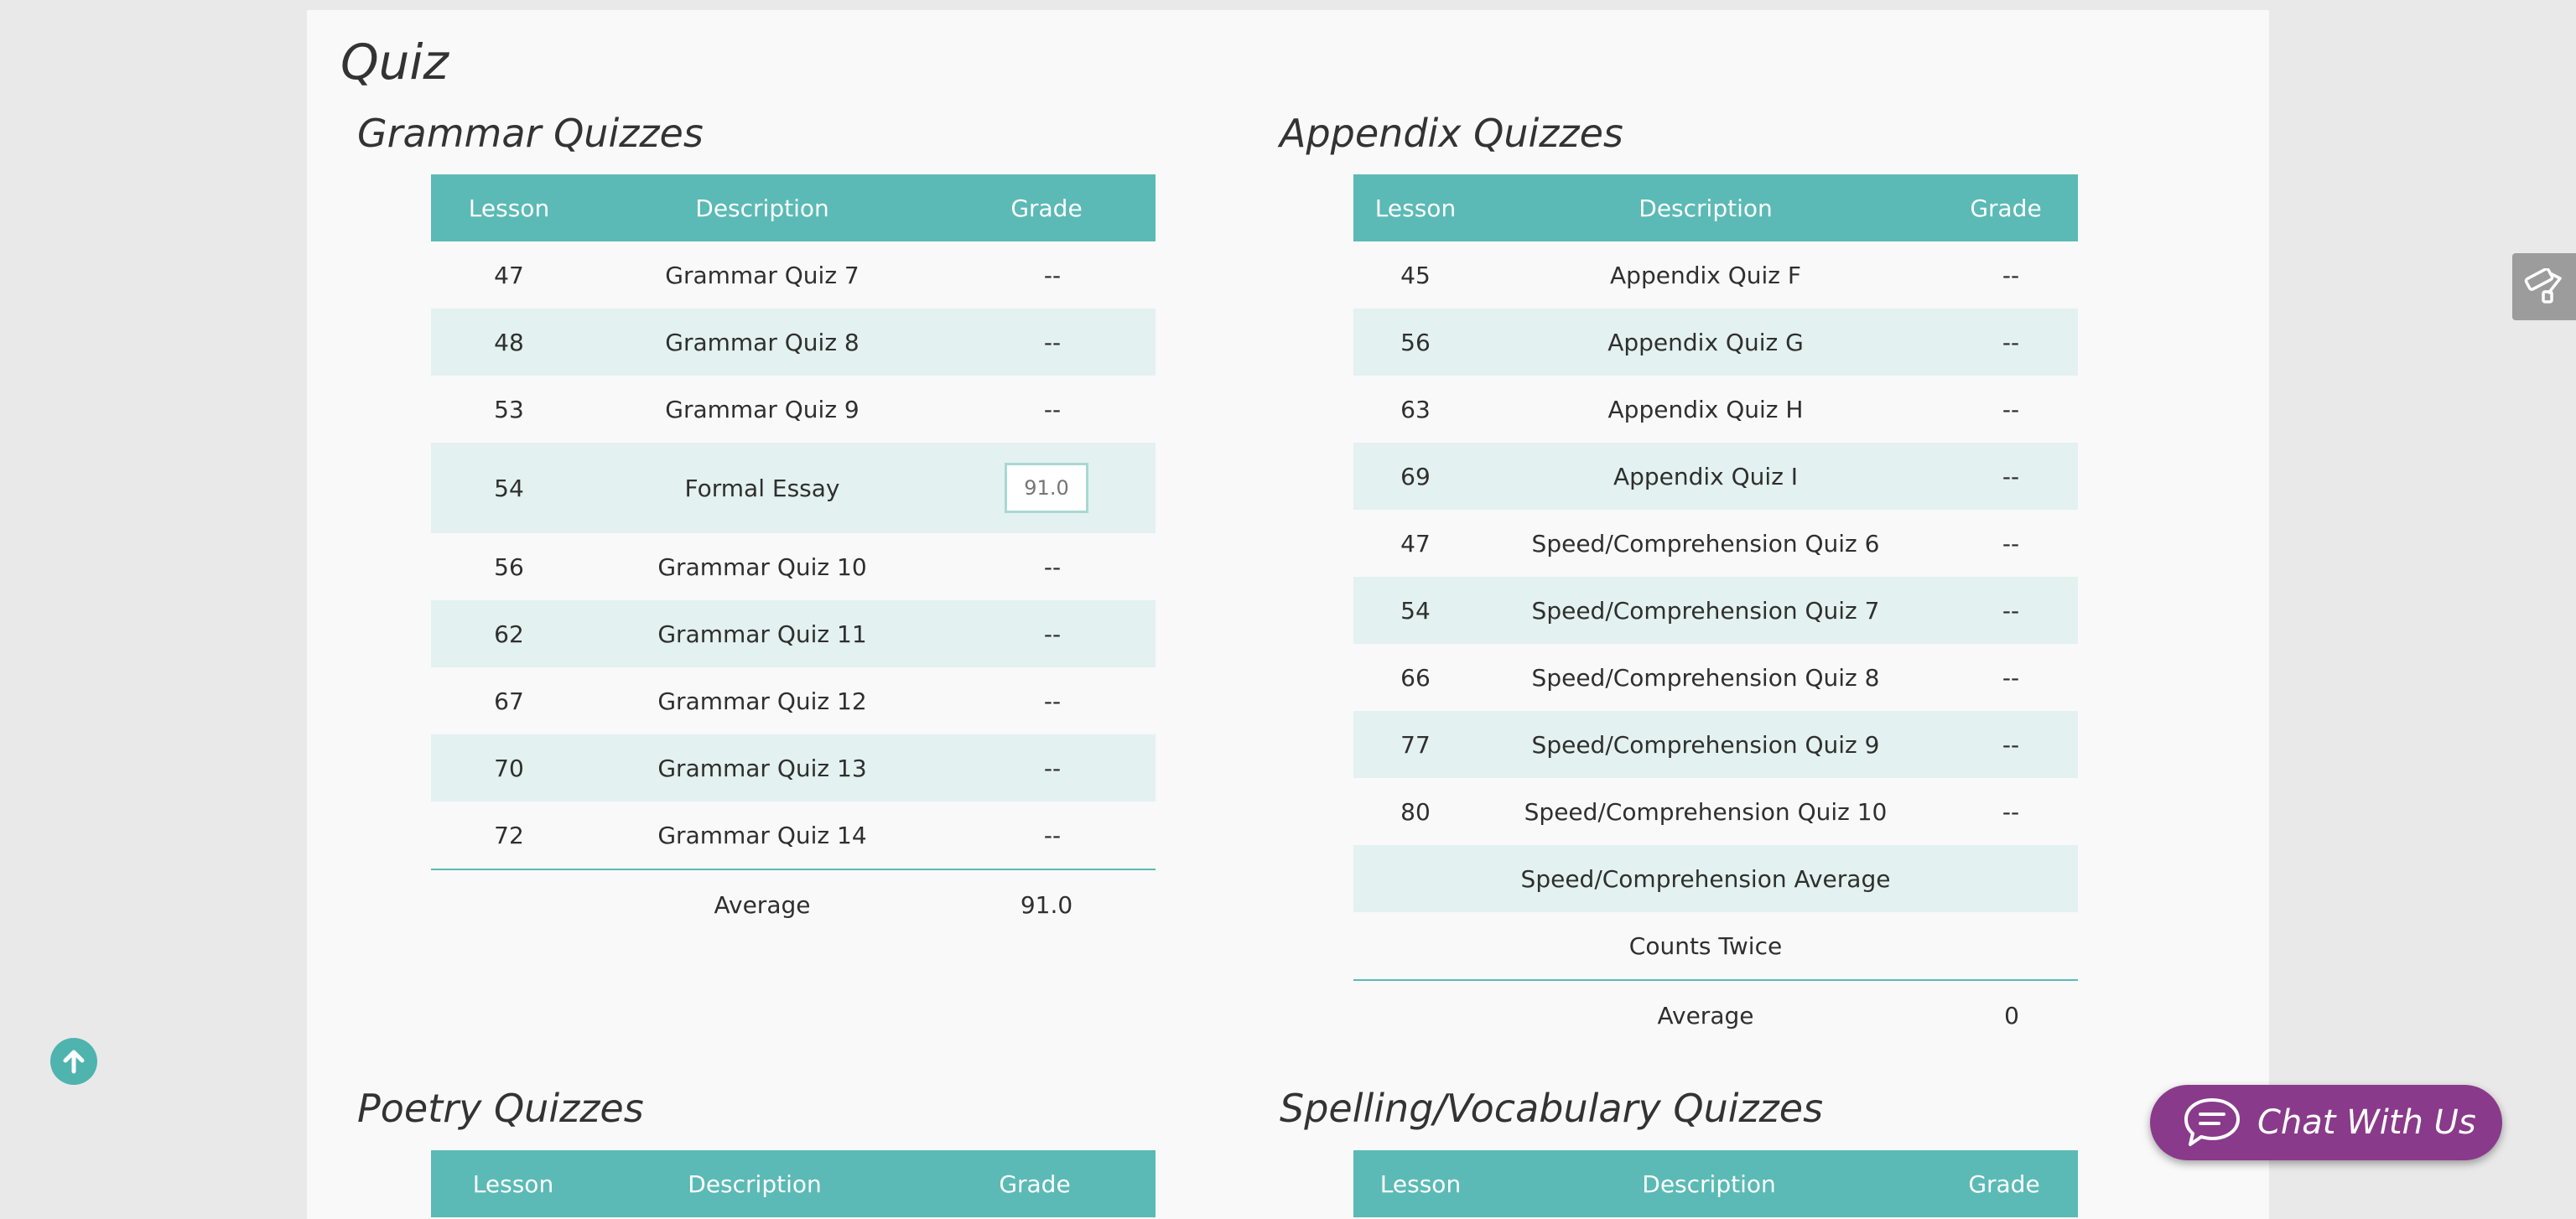 The height and width of the screenshot is (1219, 2576). Describe the element at coordinates (1415, 476) in the screenshot. I see `lesson-cell: 69` at that location.